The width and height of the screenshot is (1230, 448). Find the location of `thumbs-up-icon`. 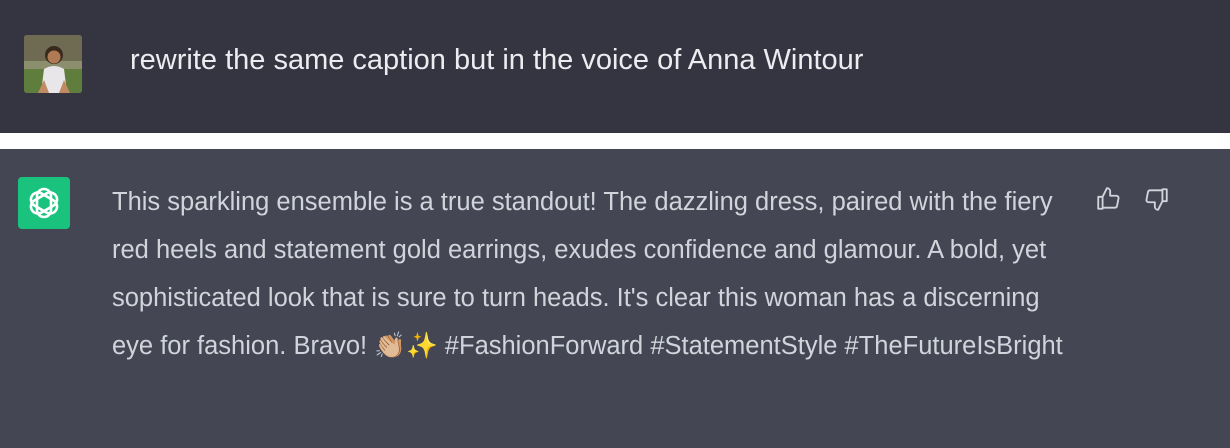

thumbs-up-icon is located at coordinates (1108, 198).